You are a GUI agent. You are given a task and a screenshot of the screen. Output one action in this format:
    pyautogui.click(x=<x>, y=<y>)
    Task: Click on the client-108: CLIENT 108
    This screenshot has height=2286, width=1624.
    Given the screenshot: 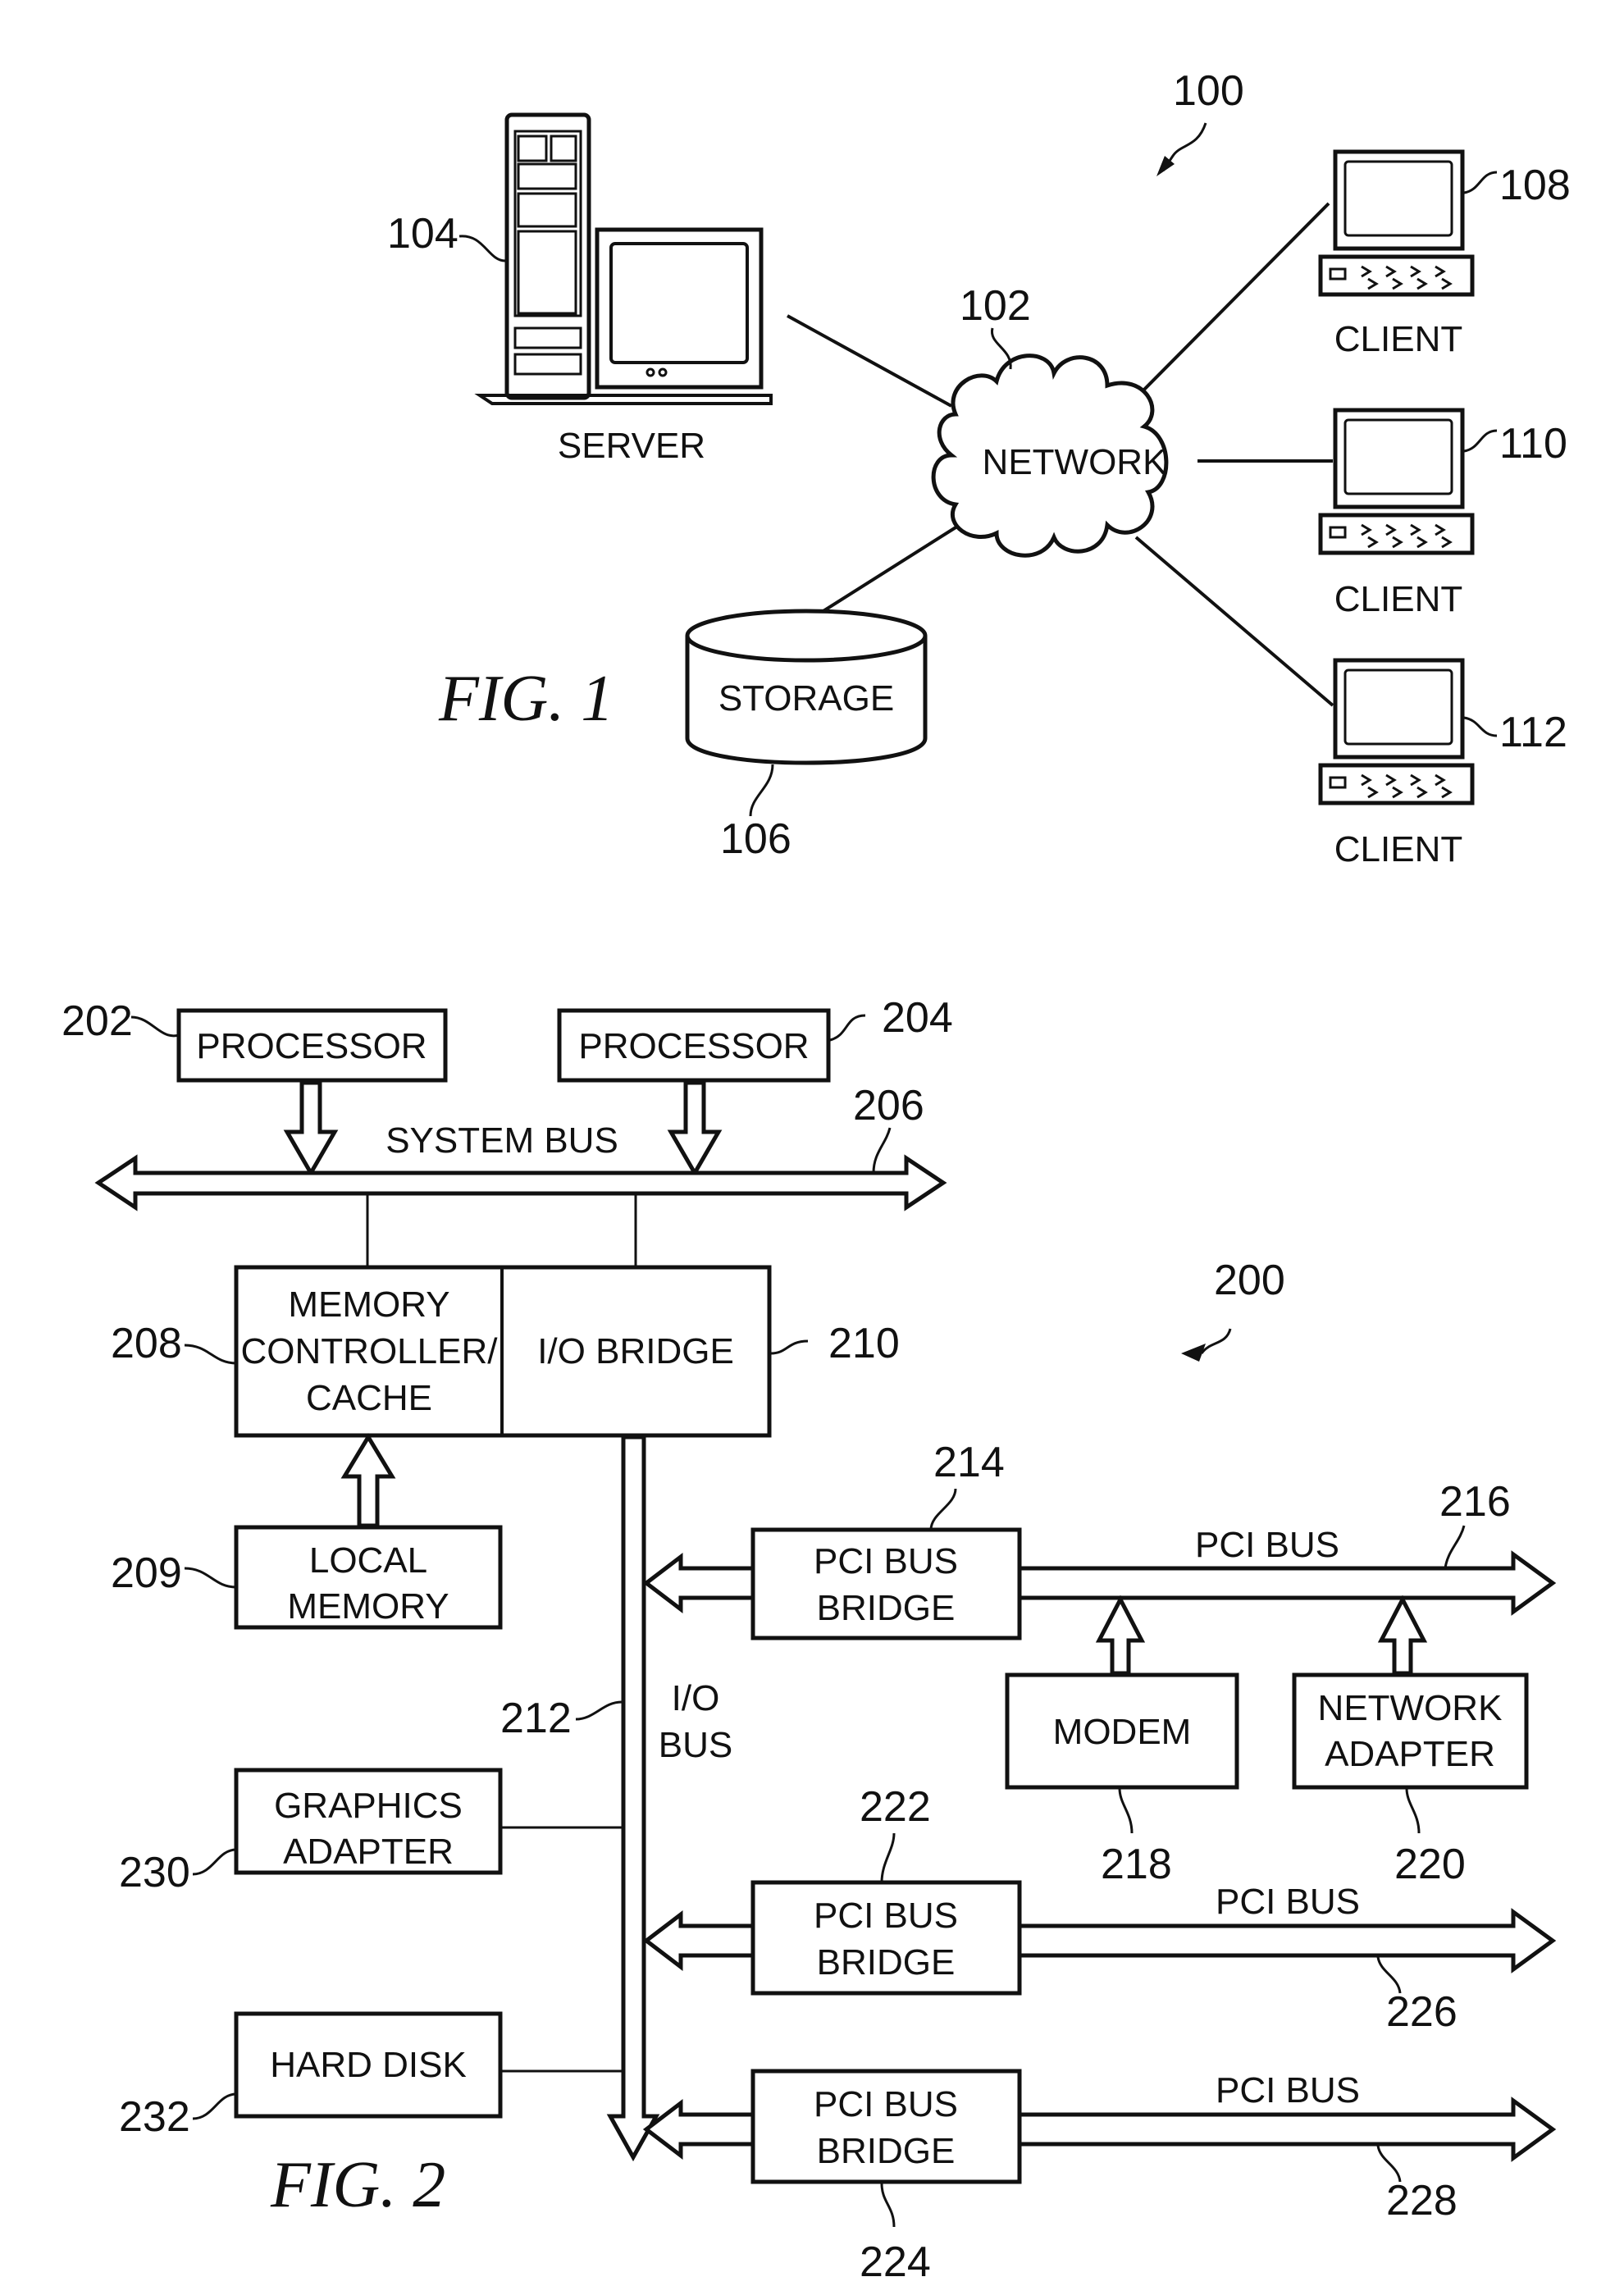 What is the action you would take?
    pyautogui.click(x=1444, y=254)
    